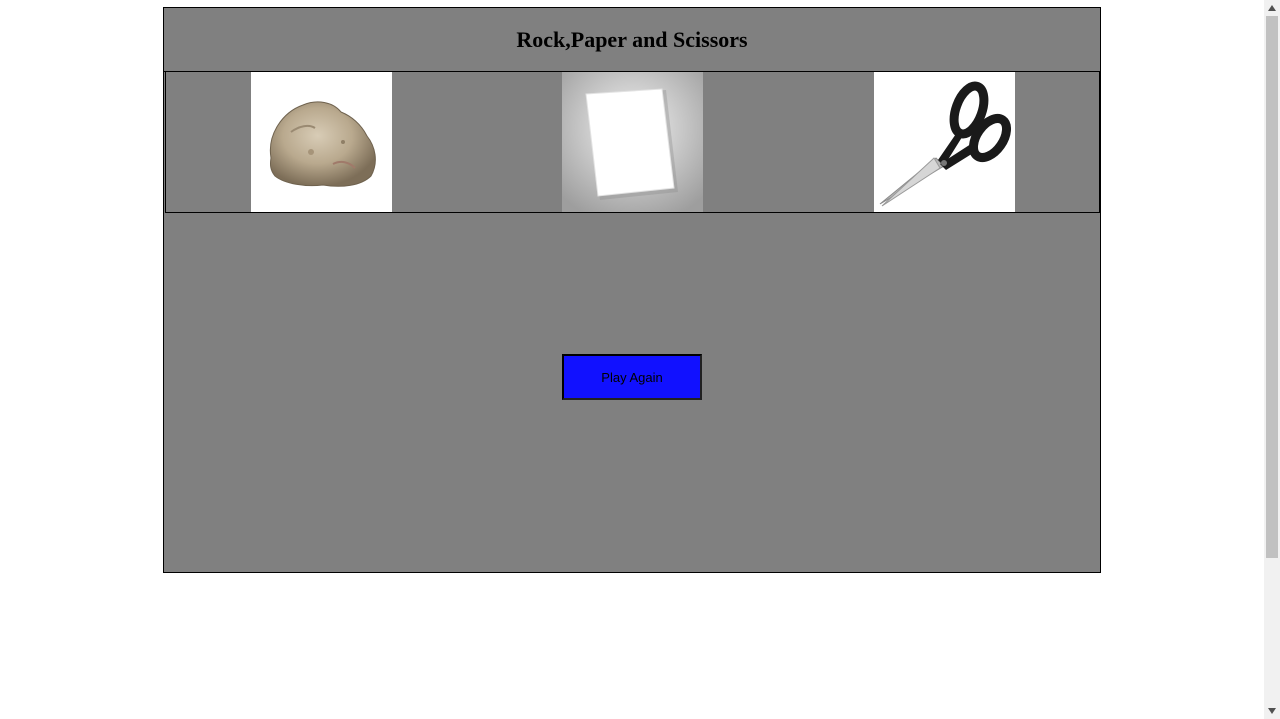 This screenshot has height=719, width=1280. I want to click on paper-choice, so click(632, 142).